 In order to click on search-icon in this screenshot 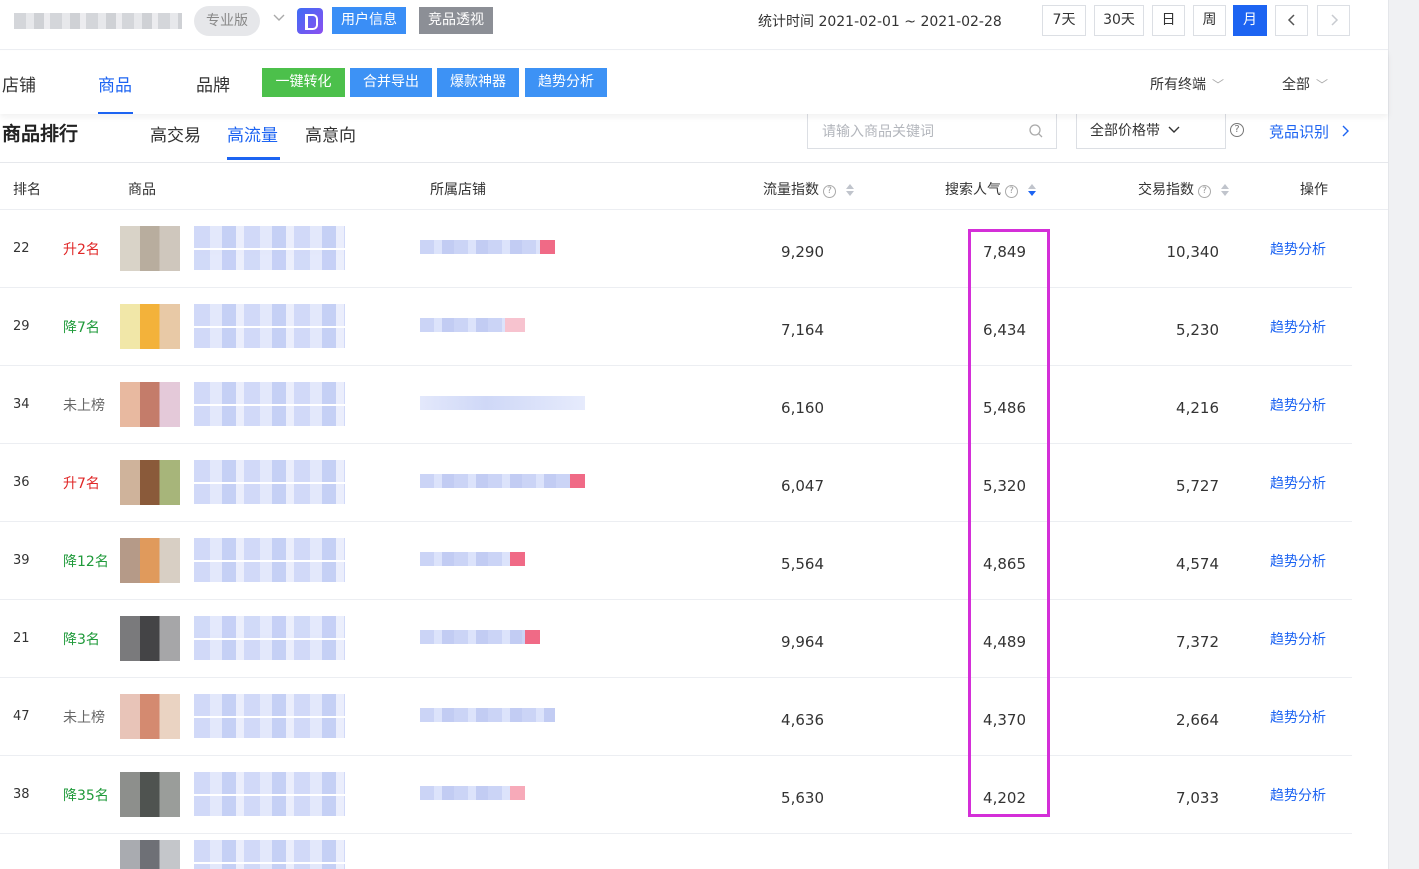, I will do `click(1036, 131)`.